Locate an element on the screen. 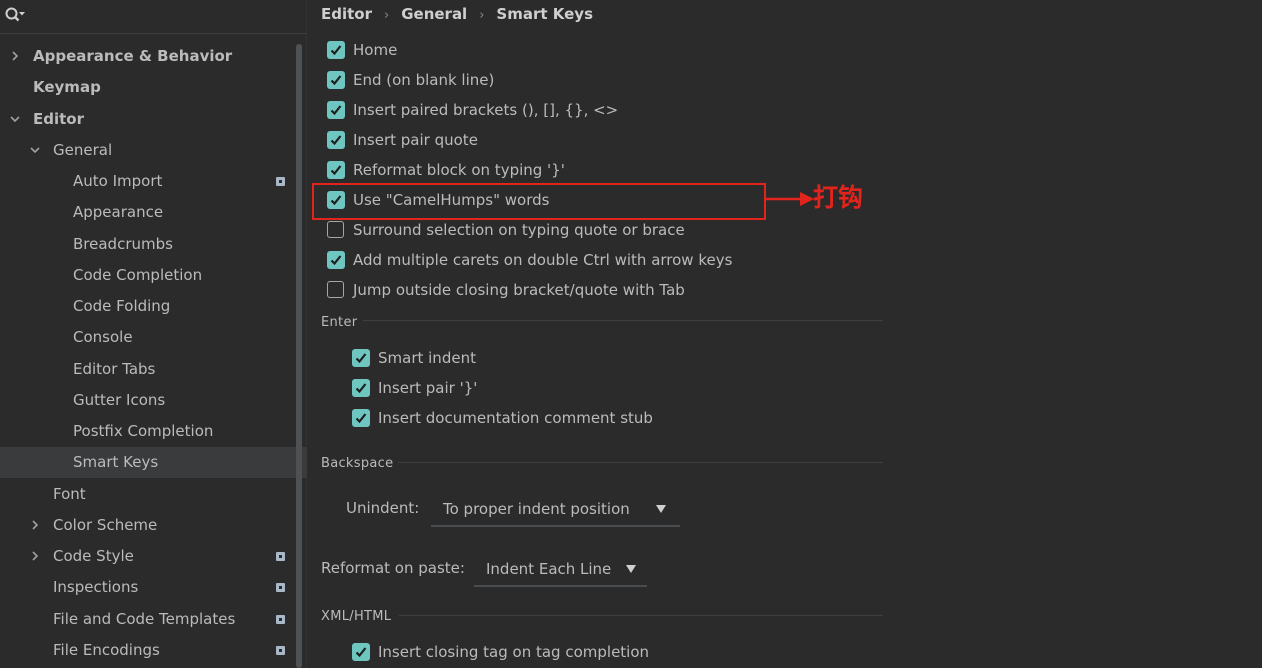 This screenshot has width=1262, height=668. sidebar-item-gutter-icons: Gutter Icons is located at coordinates (148, 400).